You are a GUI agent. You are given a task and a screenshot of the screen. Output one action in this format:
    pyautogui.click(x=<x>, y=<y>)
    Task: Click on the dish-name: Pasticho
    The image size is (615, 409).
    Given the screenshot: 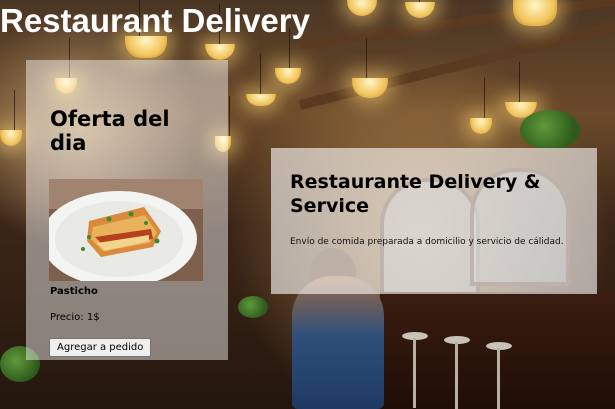 What is the action you would take?
    pyautogui.click(x=74, y=291)
    